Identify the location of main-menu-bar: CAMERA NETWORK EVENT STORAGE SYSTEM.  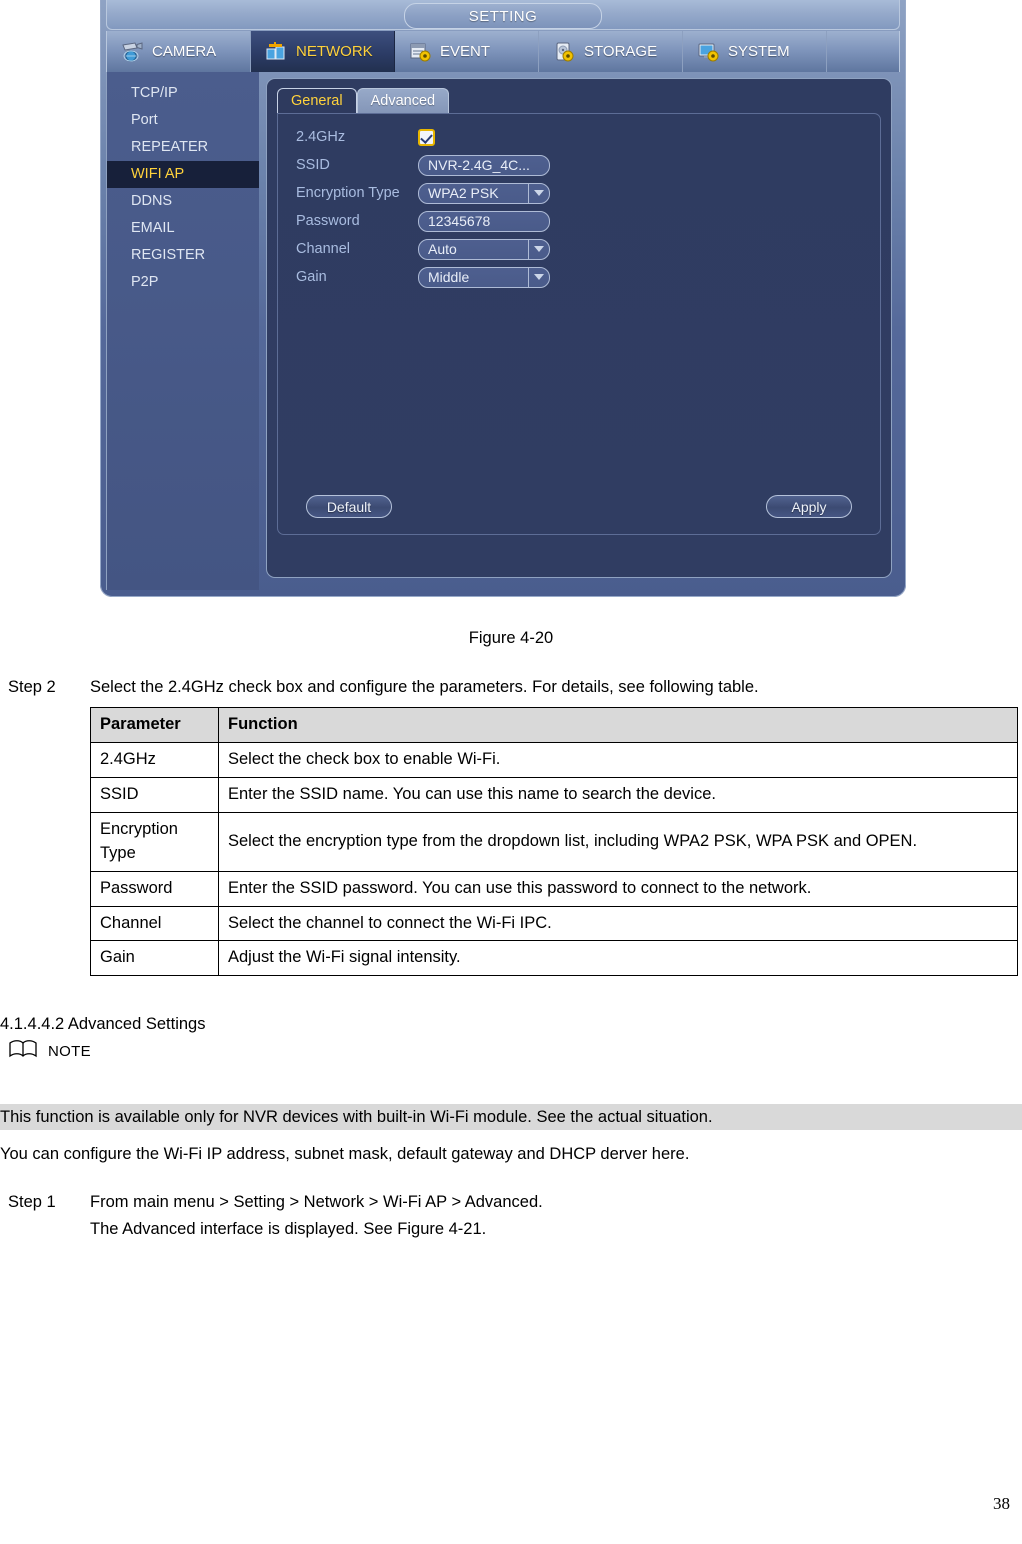
(503, 51).